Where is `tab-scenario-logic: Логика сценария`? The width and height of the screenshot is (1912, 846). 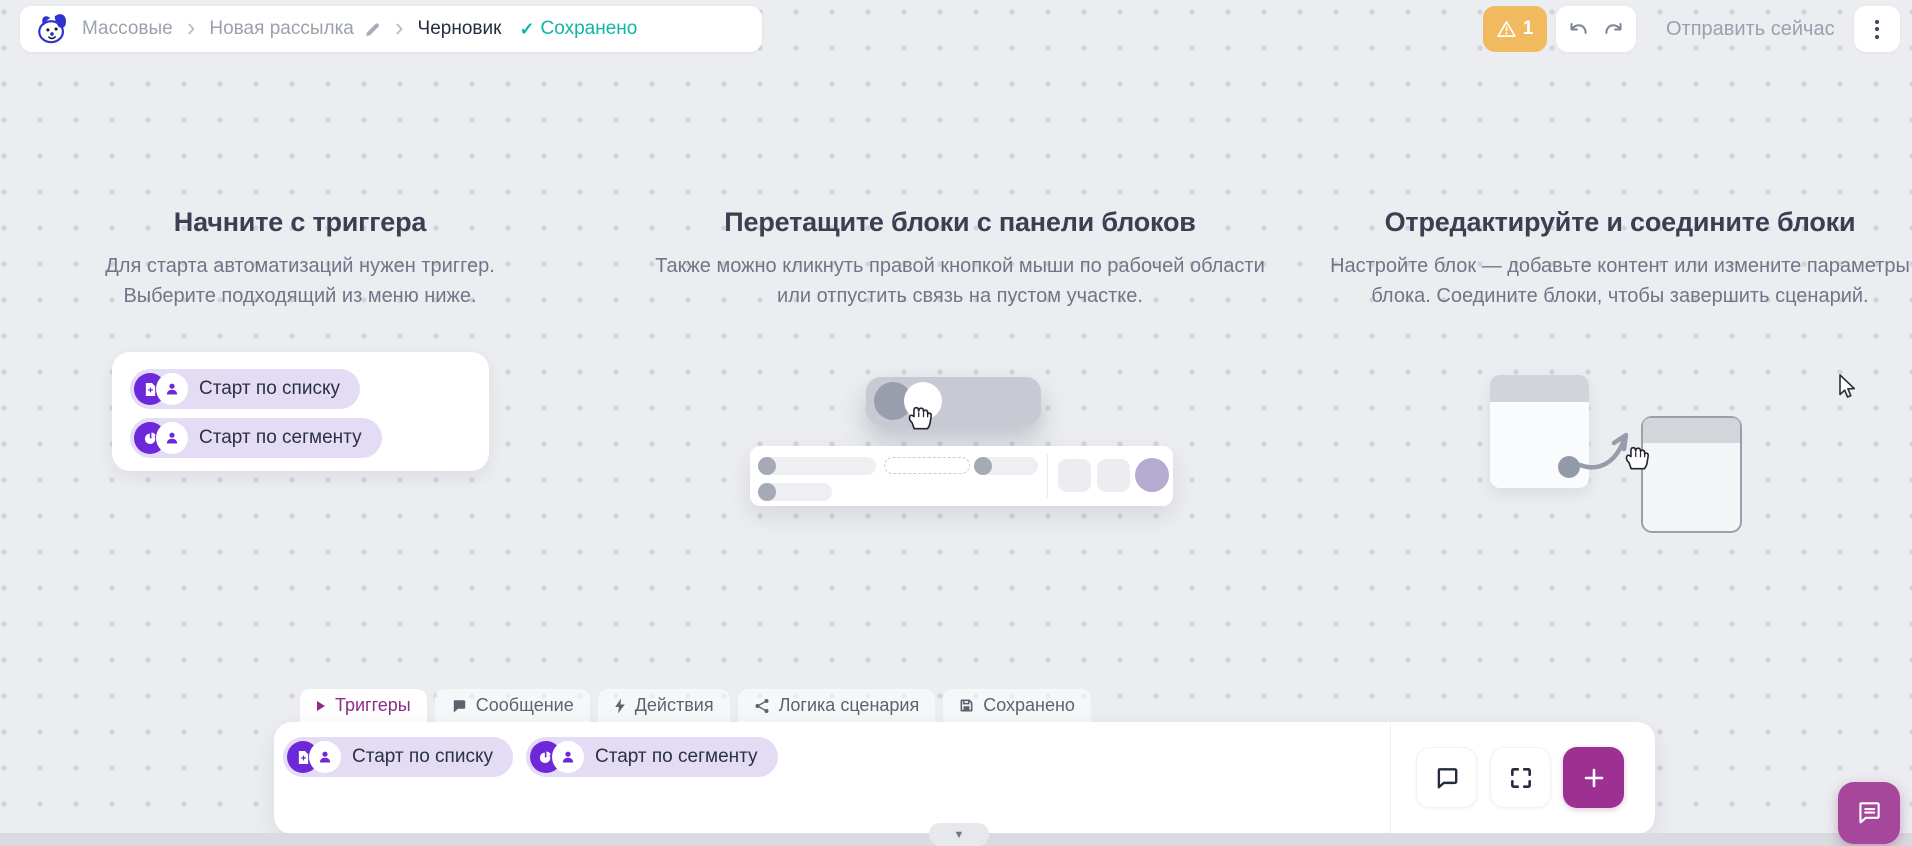 tab-scenario-logic: Логика сценария is located at coordinates (836, 705).